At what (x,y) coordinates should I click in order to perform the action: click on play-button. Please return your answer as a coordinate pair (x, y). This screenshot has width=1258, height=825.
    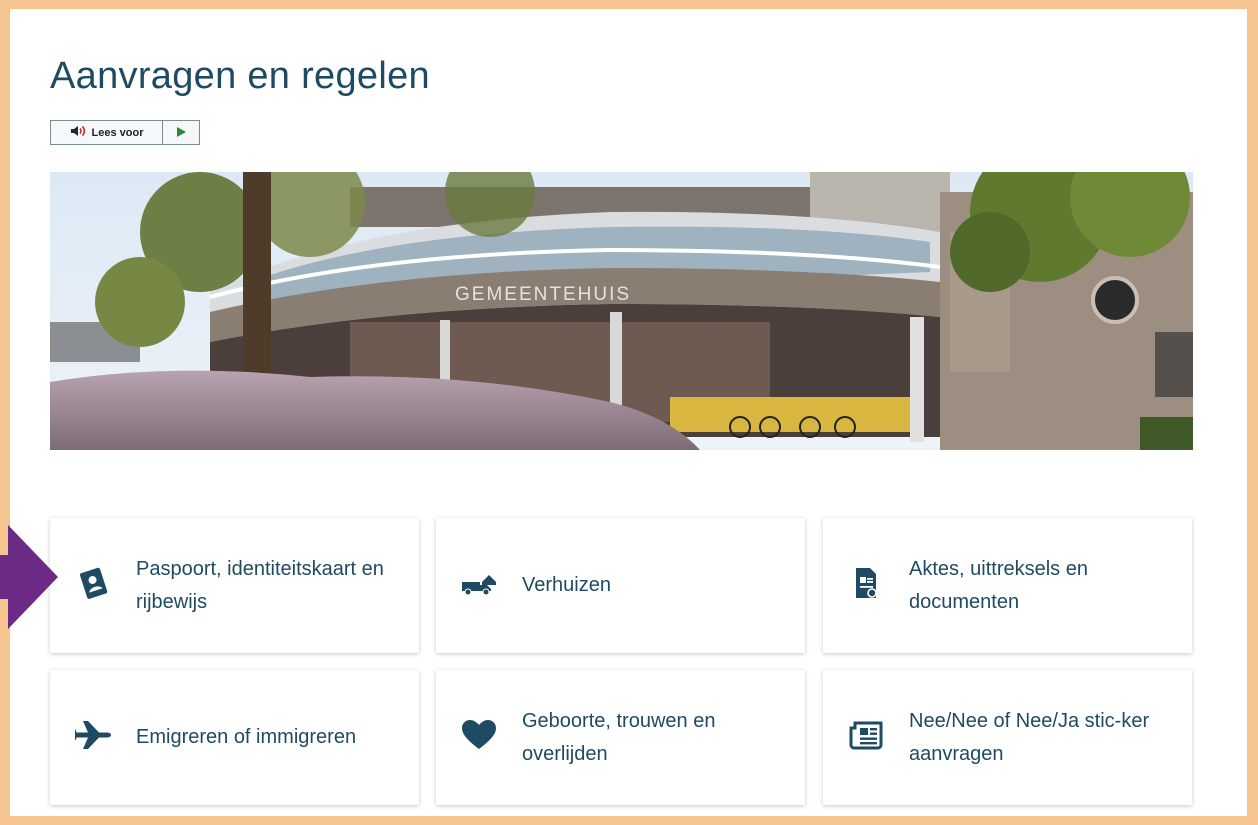
    Looking at the image, I should click on (181, 132).